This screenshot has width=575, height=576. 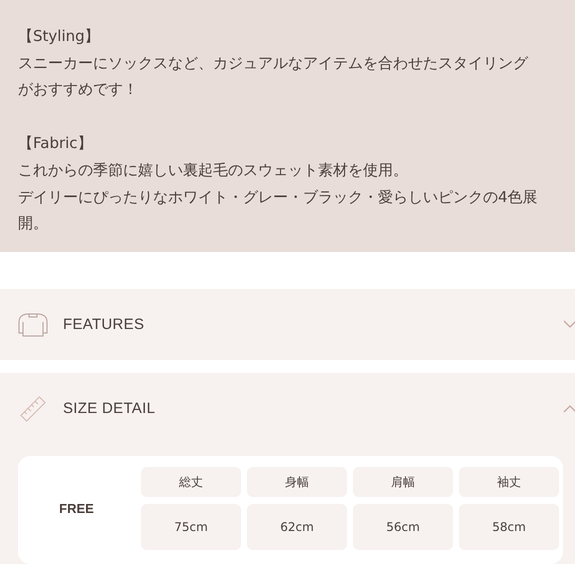 I want to click on sweater-icon, so click(x=33, y=325).